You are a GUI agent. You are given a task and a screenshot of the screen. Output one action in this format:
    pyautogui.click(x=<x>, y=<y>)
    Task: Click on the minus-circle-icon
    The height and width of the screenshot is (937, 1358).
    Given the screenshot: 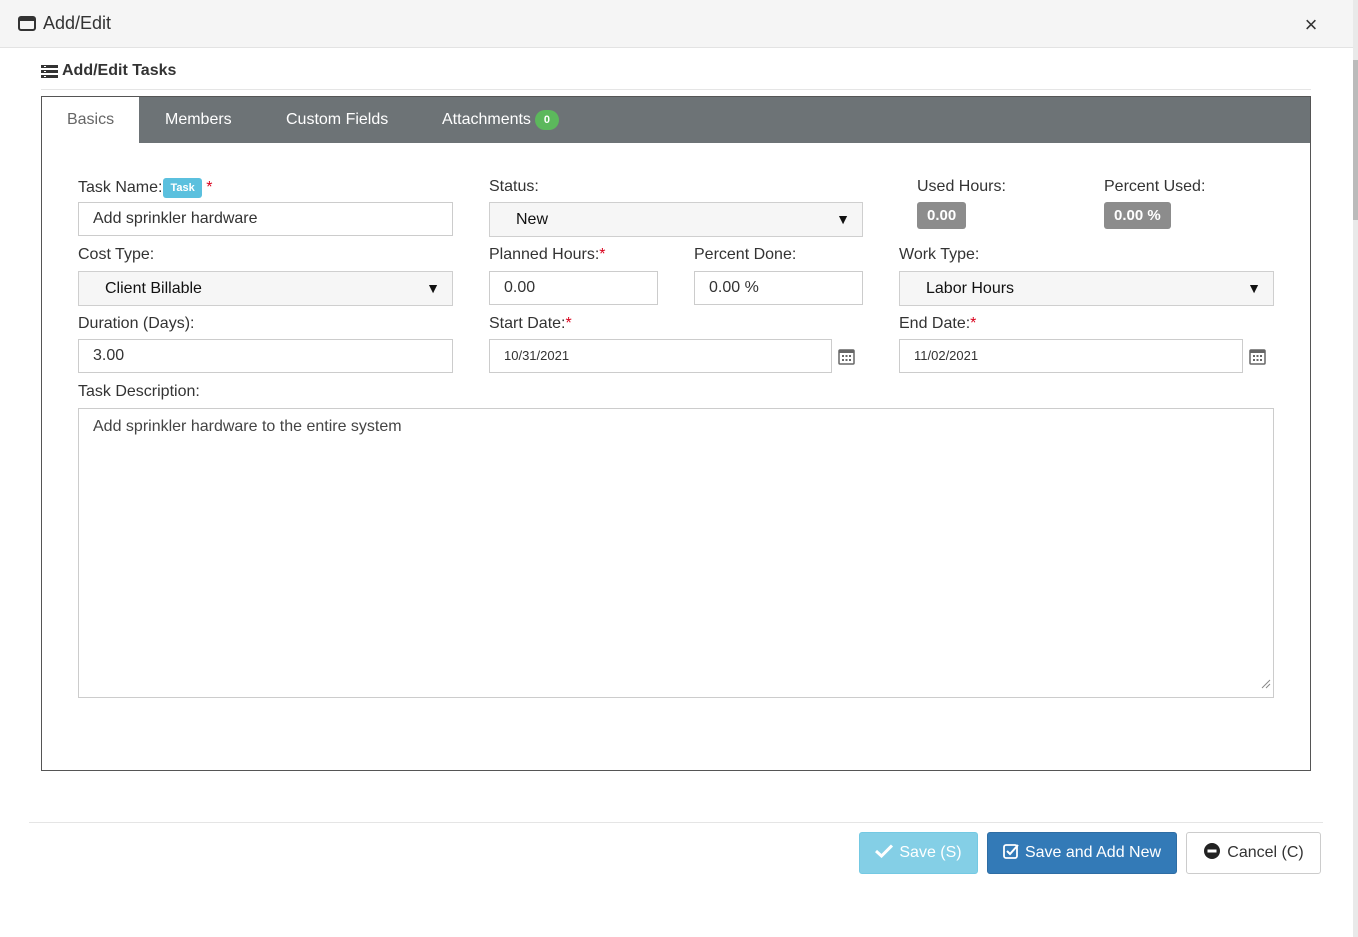 What is the action you would take?
    pyautogui.click(x=1215, y=851)
    